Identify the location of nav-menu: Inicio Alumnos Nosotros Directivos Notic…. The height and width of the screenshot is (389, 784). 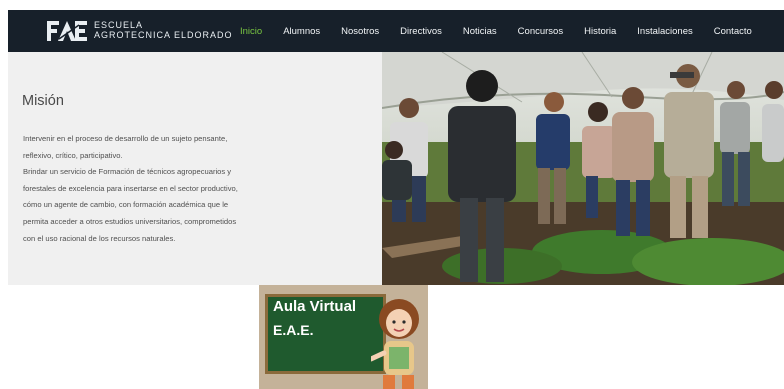
(506, 31).